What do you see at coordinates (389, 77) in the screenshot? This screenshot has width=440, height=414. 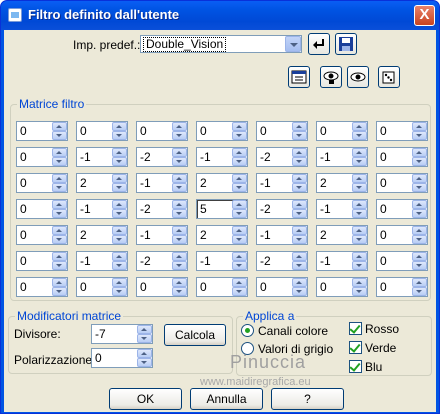 I see `randomize-button` at bounding box center [389, 77].